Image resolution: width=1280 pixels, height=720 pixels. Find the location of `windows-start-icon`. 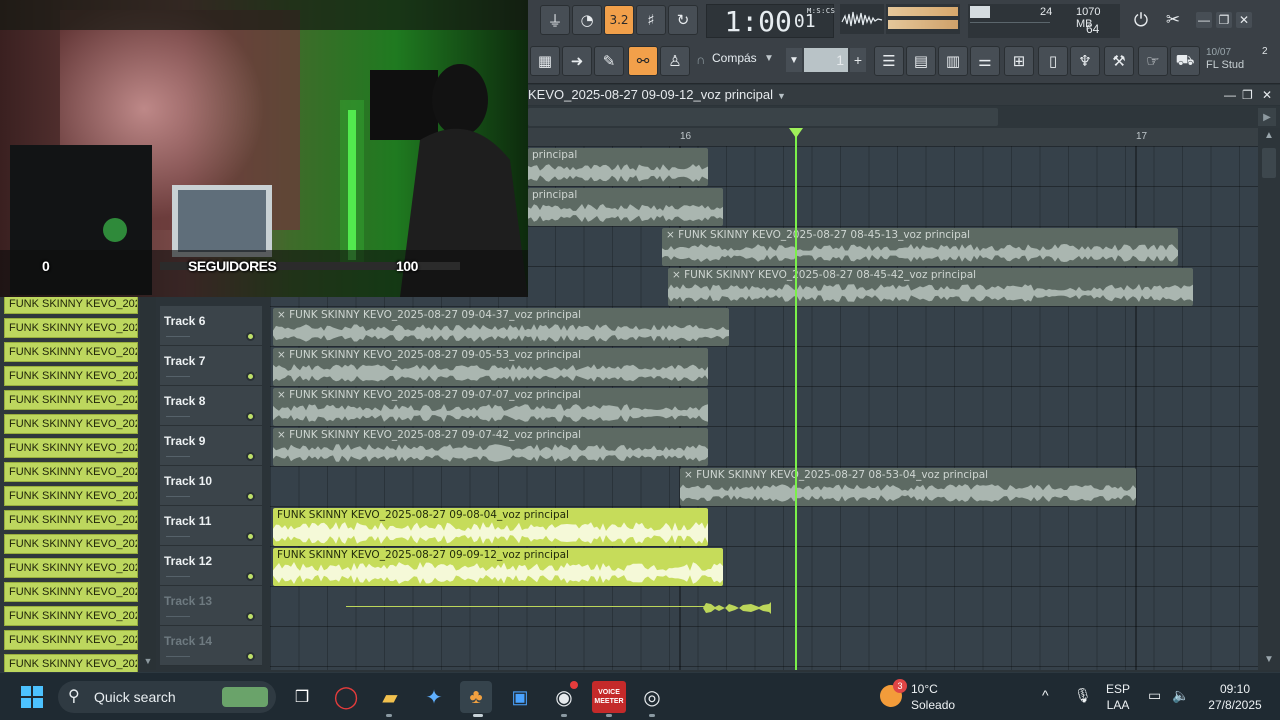

windows-start-icon is located at coordinates (32, 697).